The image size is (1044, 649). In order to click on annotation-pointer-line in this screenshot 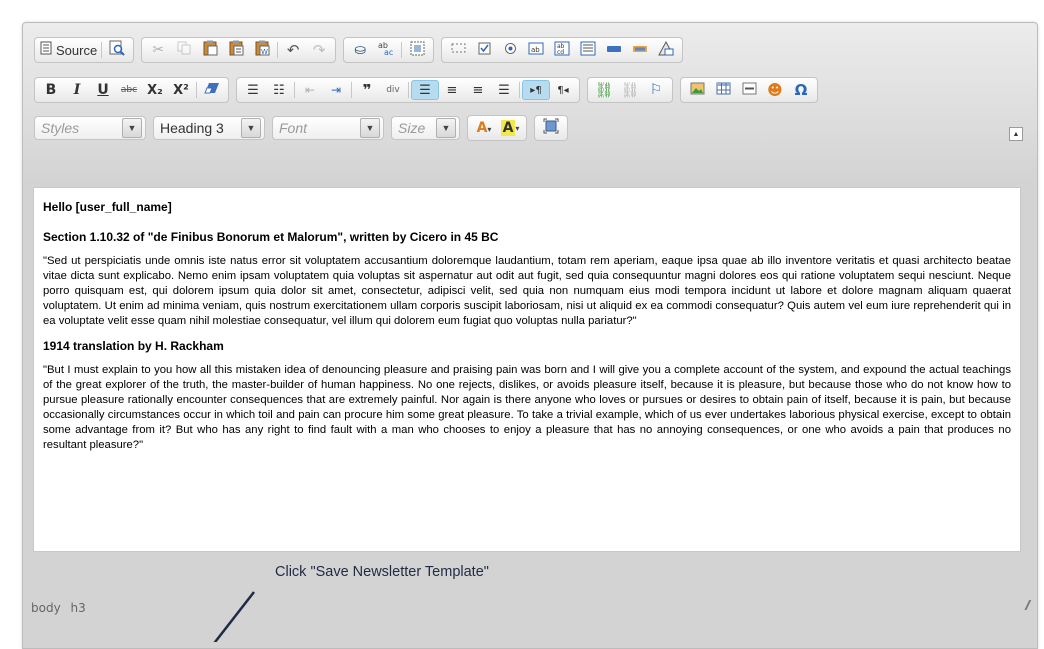, I will do `click(234, 616)`.